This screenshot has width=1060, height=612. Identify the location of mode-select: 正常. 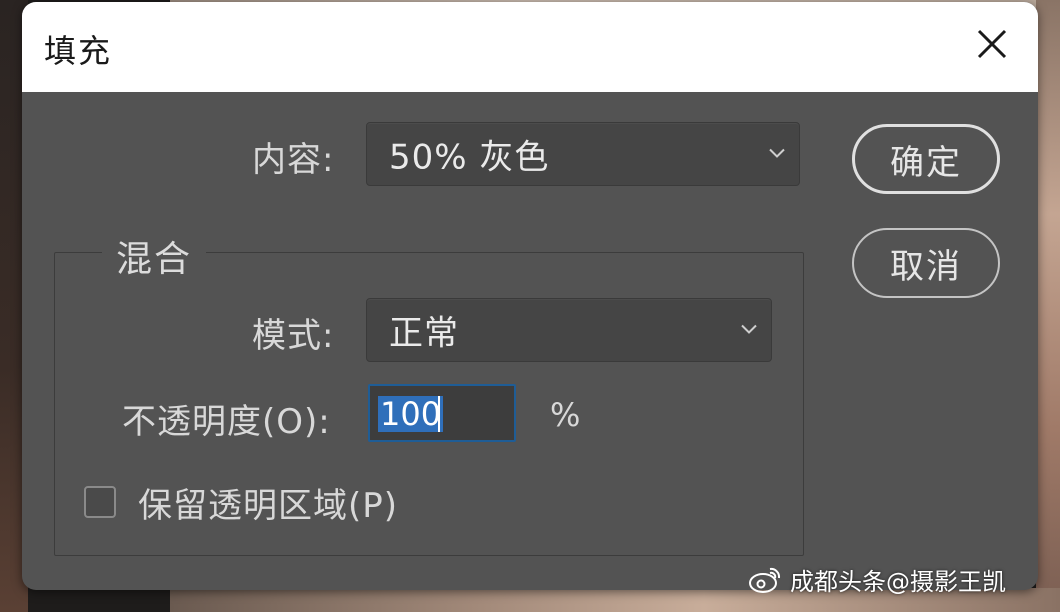
(569, 330).